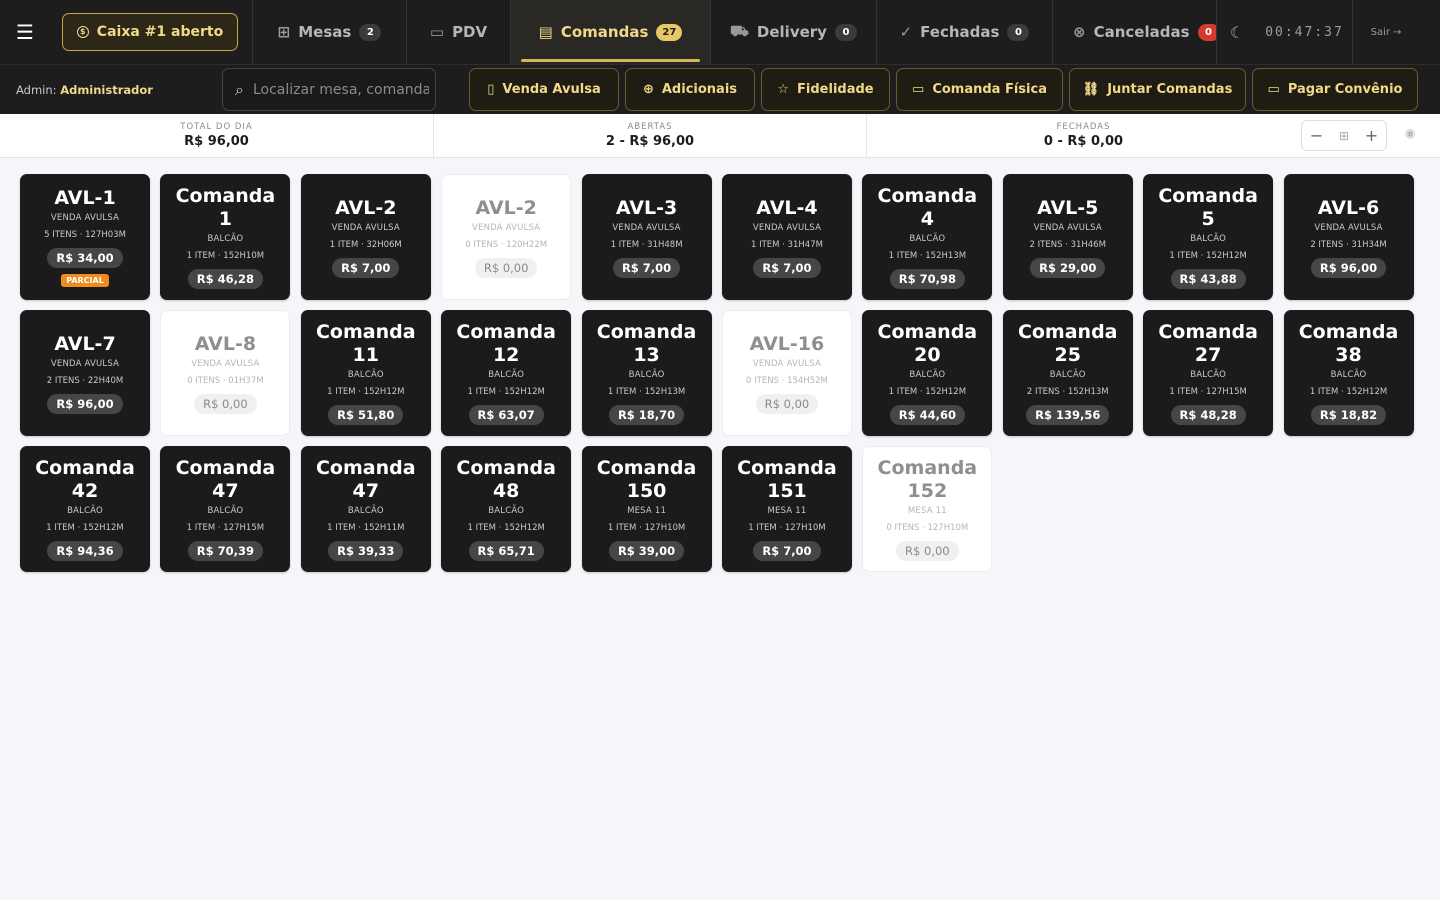  I want to click on card-meta: 1 ITEM · 31H48M, so click(646, 244).